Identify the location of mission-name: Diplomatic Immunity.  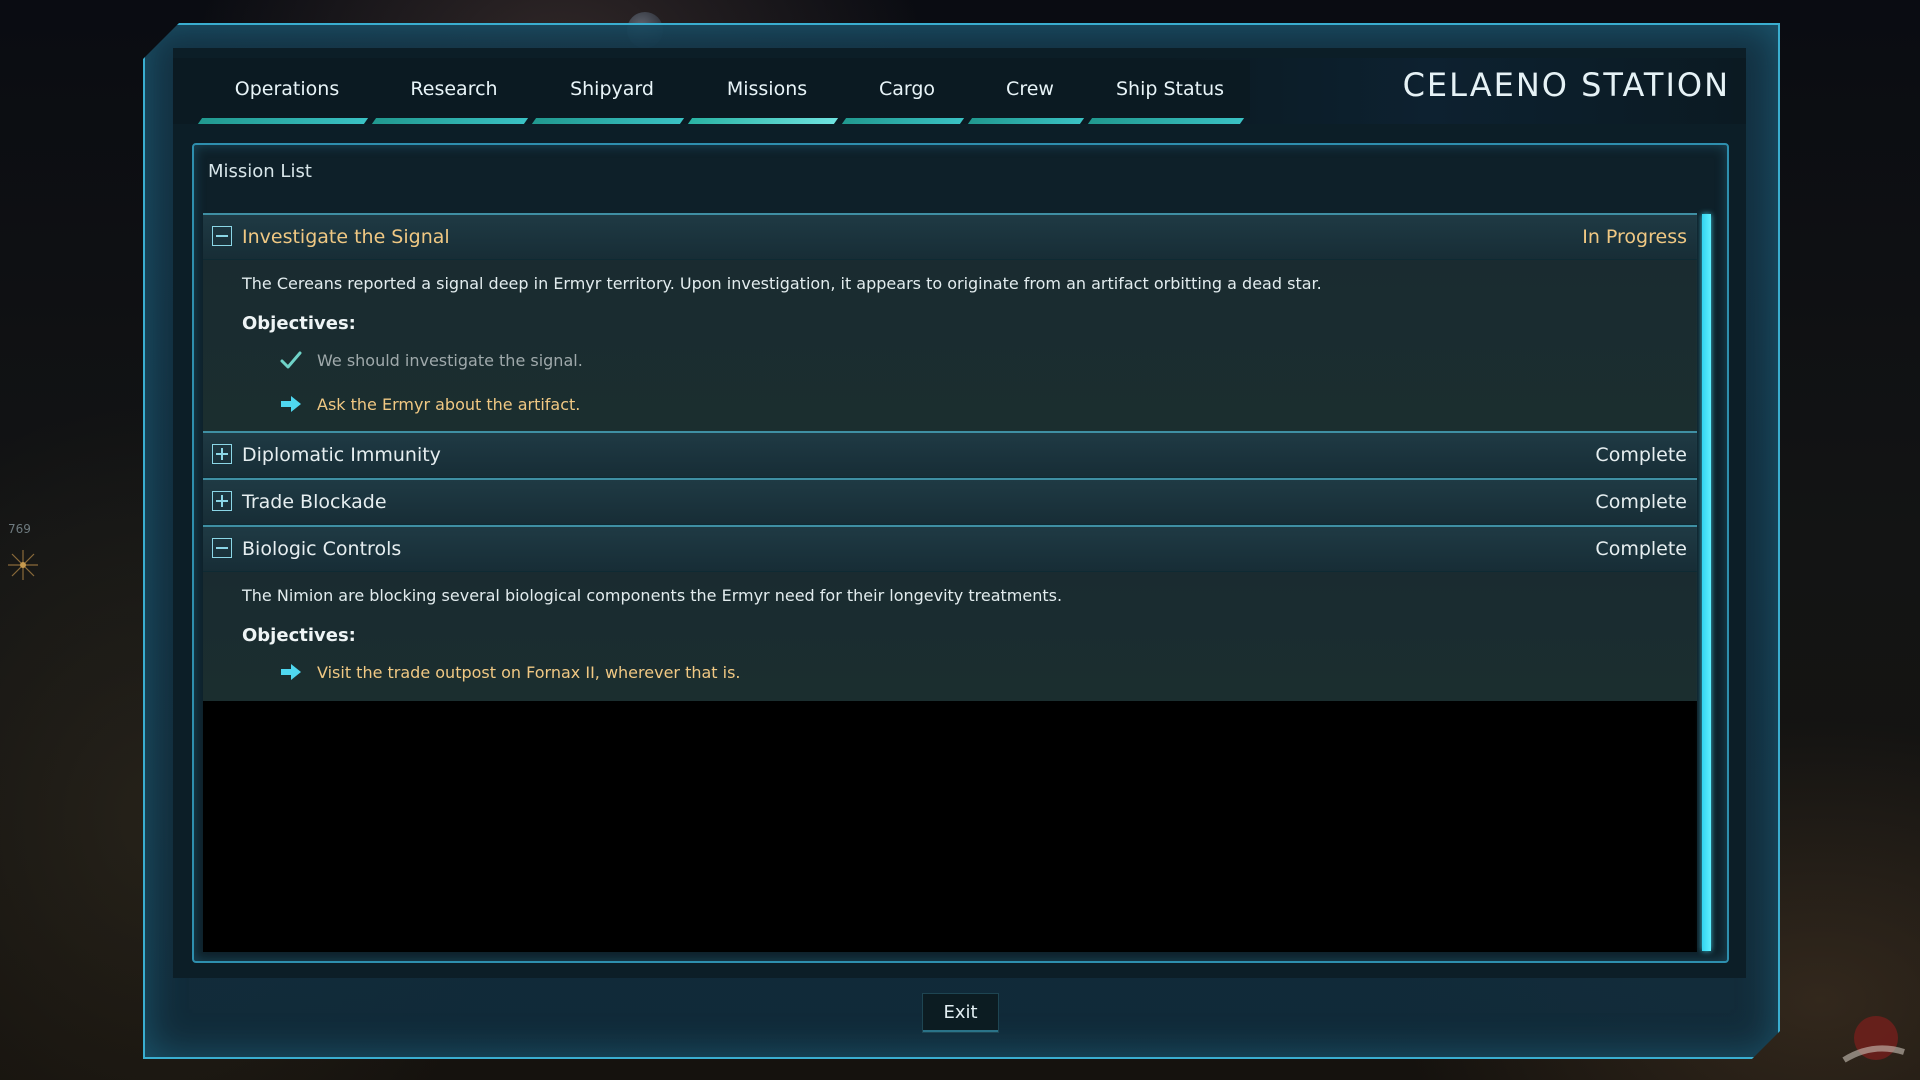
(341, 455).